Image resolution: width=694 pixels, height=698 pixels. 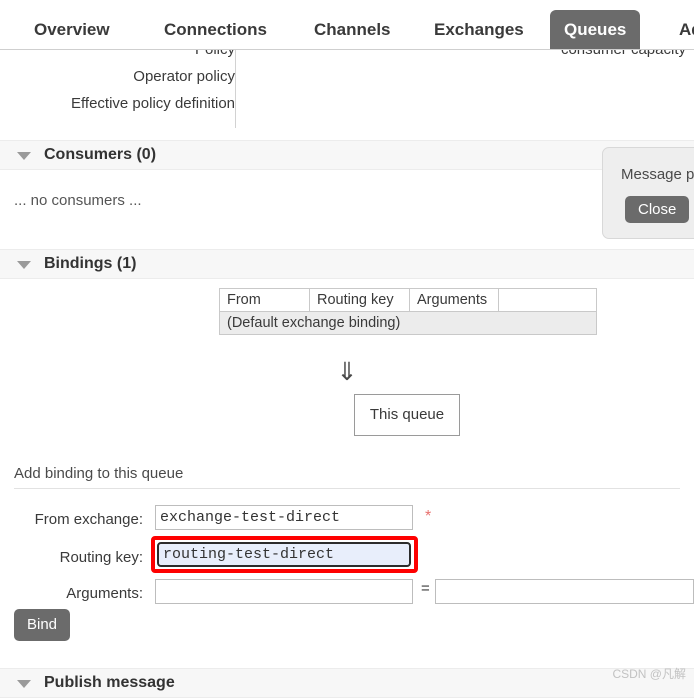 What do you see at coordinates (352, 29) in the screenshot?
I see `nav-tab-channels: Channels` at bounding box center [352, 29].